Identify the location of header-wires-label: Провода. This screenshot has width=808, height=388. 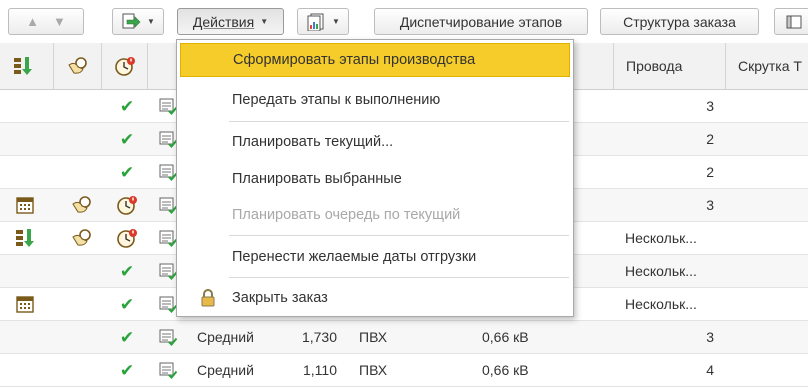
(654, 66).